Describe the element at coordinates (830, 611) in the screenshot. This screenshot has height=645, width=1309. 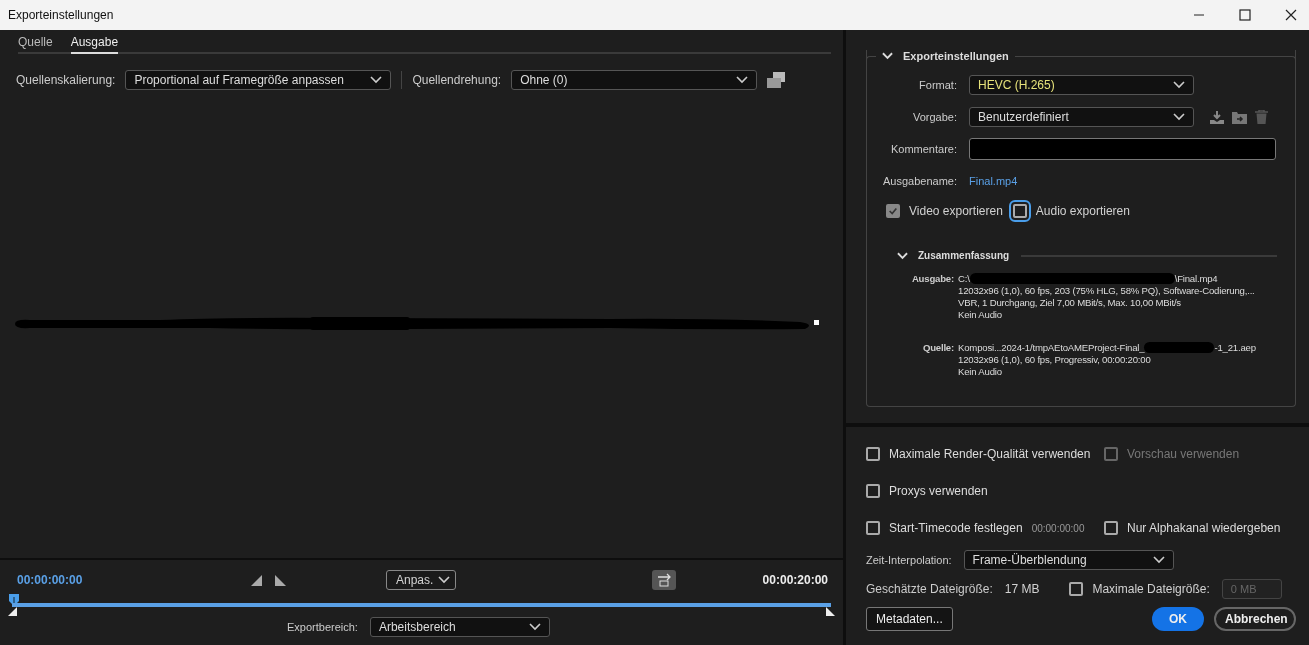
I see `work-area-end-handle` at that location.